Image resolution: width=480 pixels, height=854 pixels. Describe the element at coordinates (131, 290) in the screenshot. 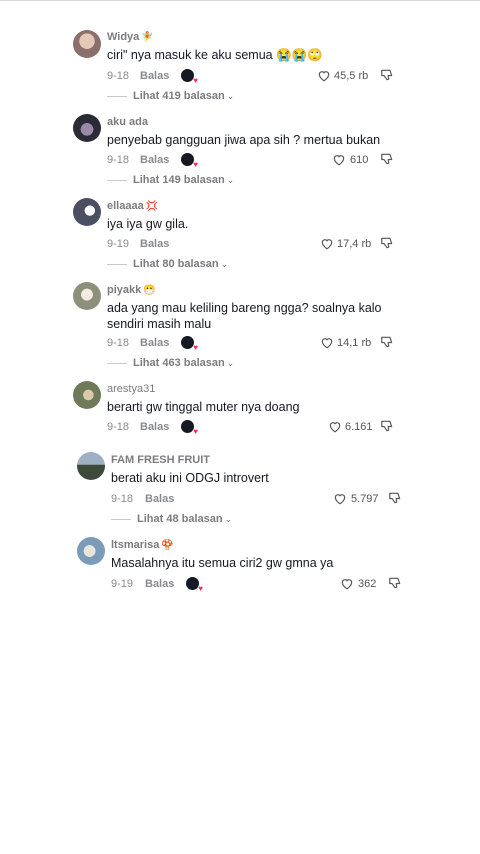

I see `comment-username: piyakk 😷` at that location.